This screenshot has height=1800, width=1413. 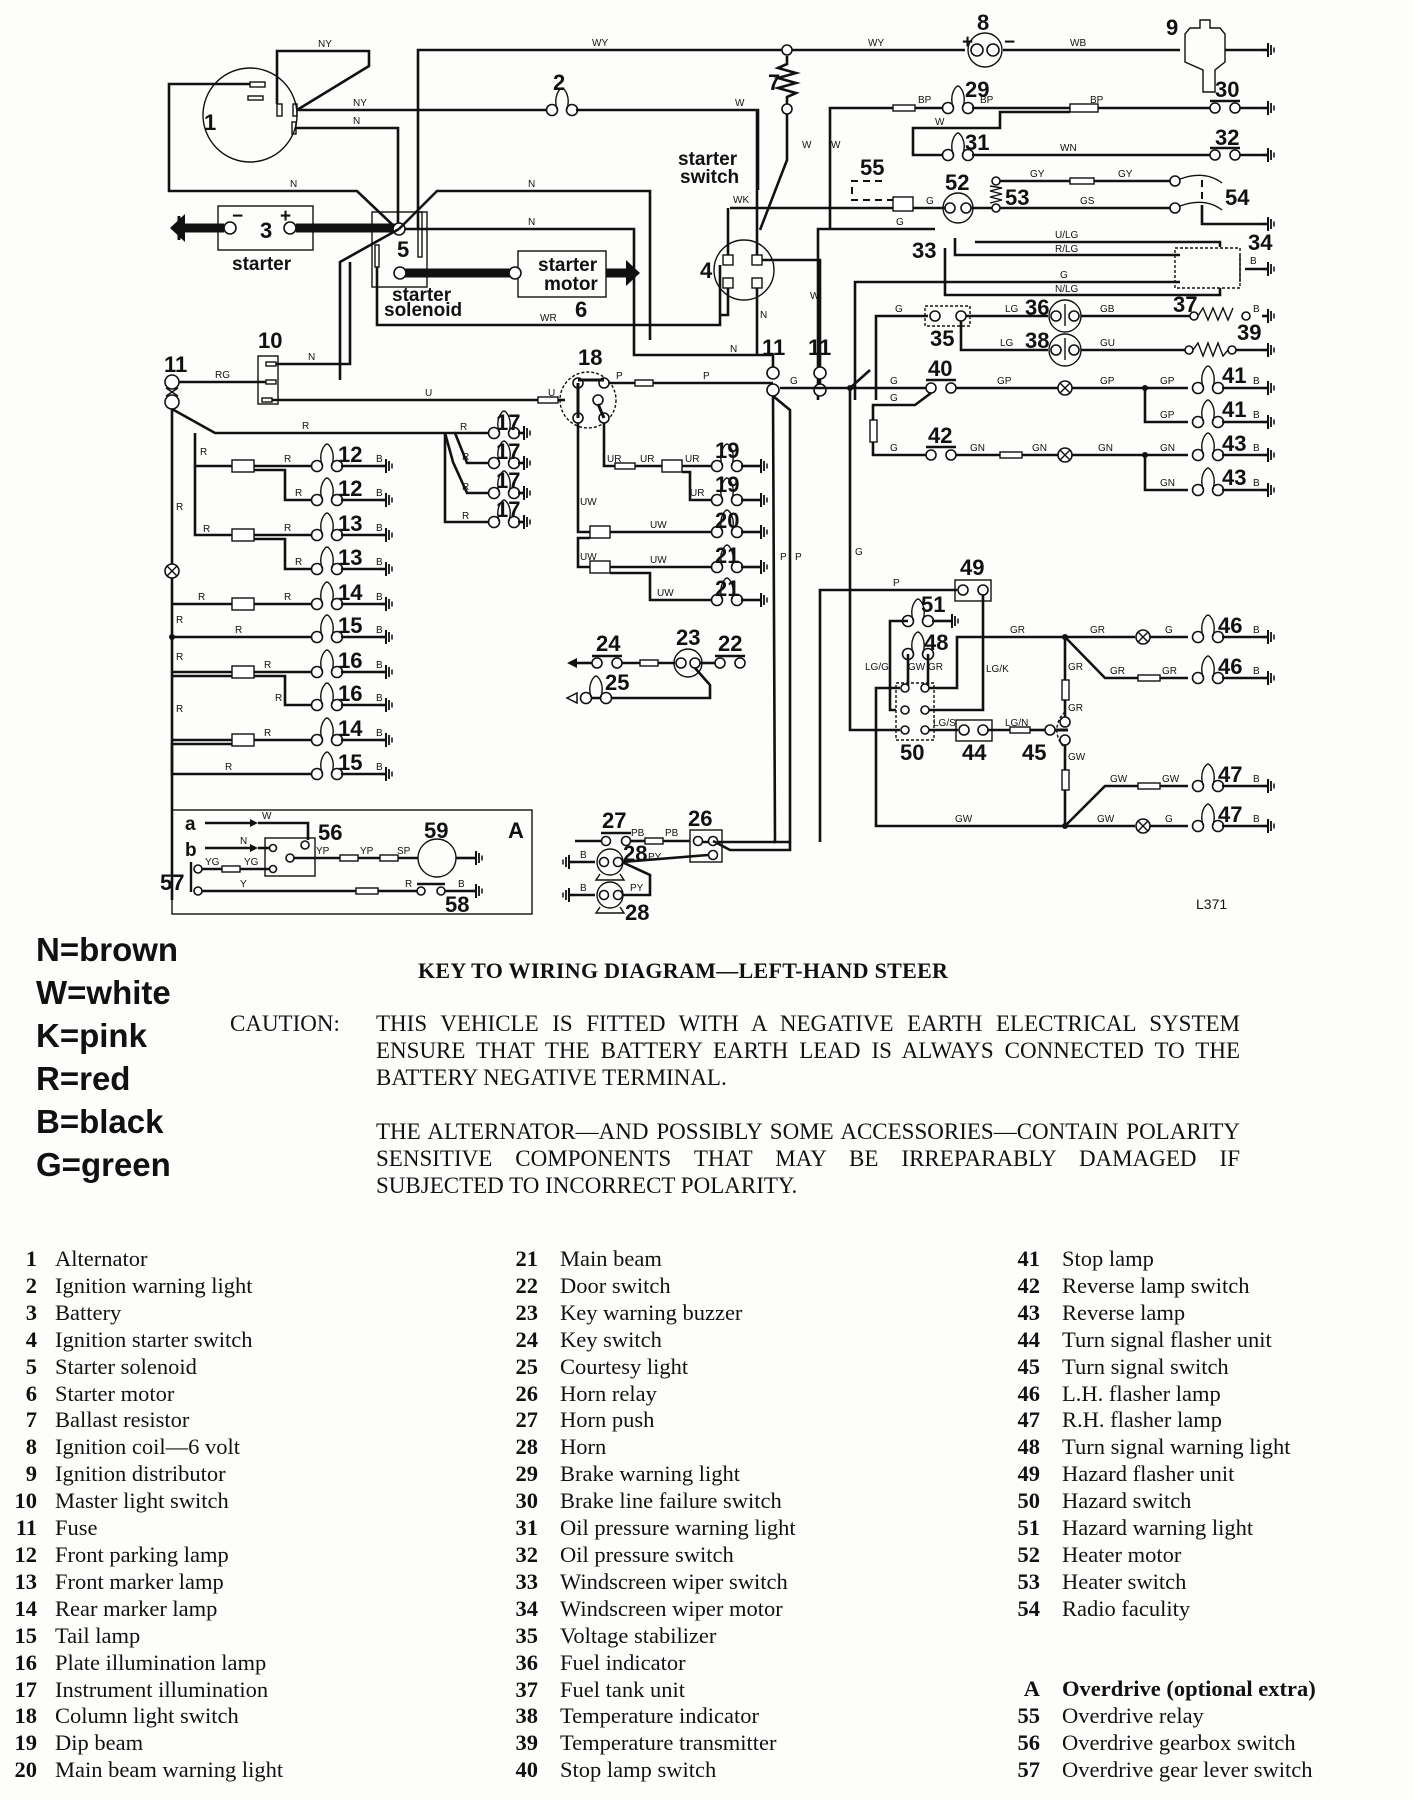 What do you see at coordinates (1215, 200) in the screenshot?
I see `radio: 54` at bounding box center [1215, 200].